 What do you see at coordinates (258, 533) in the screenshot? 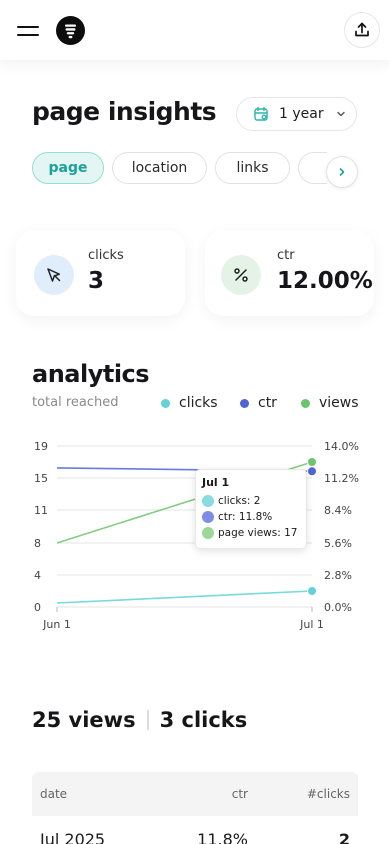
I see `tooltip-row-text: page views: 17` at bounding box center [258, 533].